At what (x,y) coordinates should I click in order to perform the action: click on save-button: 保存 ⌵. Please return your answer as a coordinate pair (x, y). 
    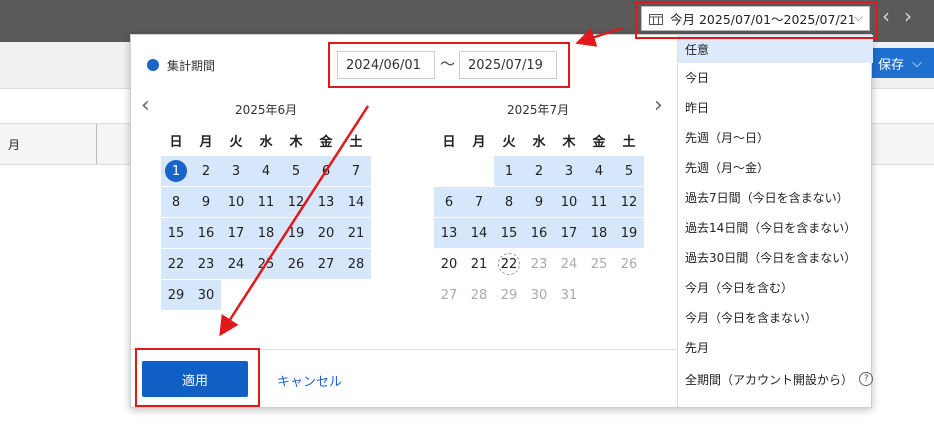
    Looking at the image, I should click on (903, 63).